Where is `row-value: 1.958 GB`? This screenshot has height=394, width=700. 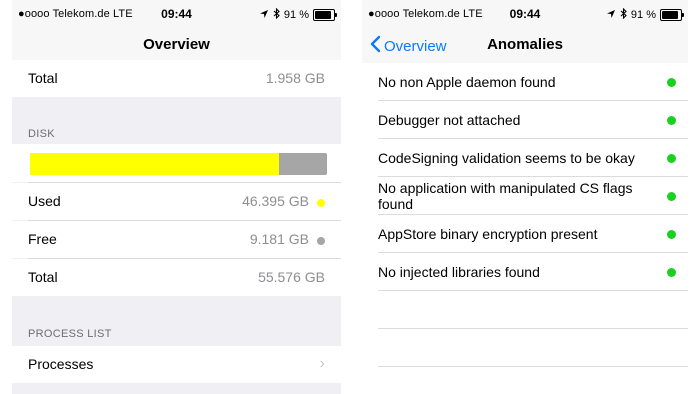
row-value: 1.958 GB is located at coordinates (295, 78).